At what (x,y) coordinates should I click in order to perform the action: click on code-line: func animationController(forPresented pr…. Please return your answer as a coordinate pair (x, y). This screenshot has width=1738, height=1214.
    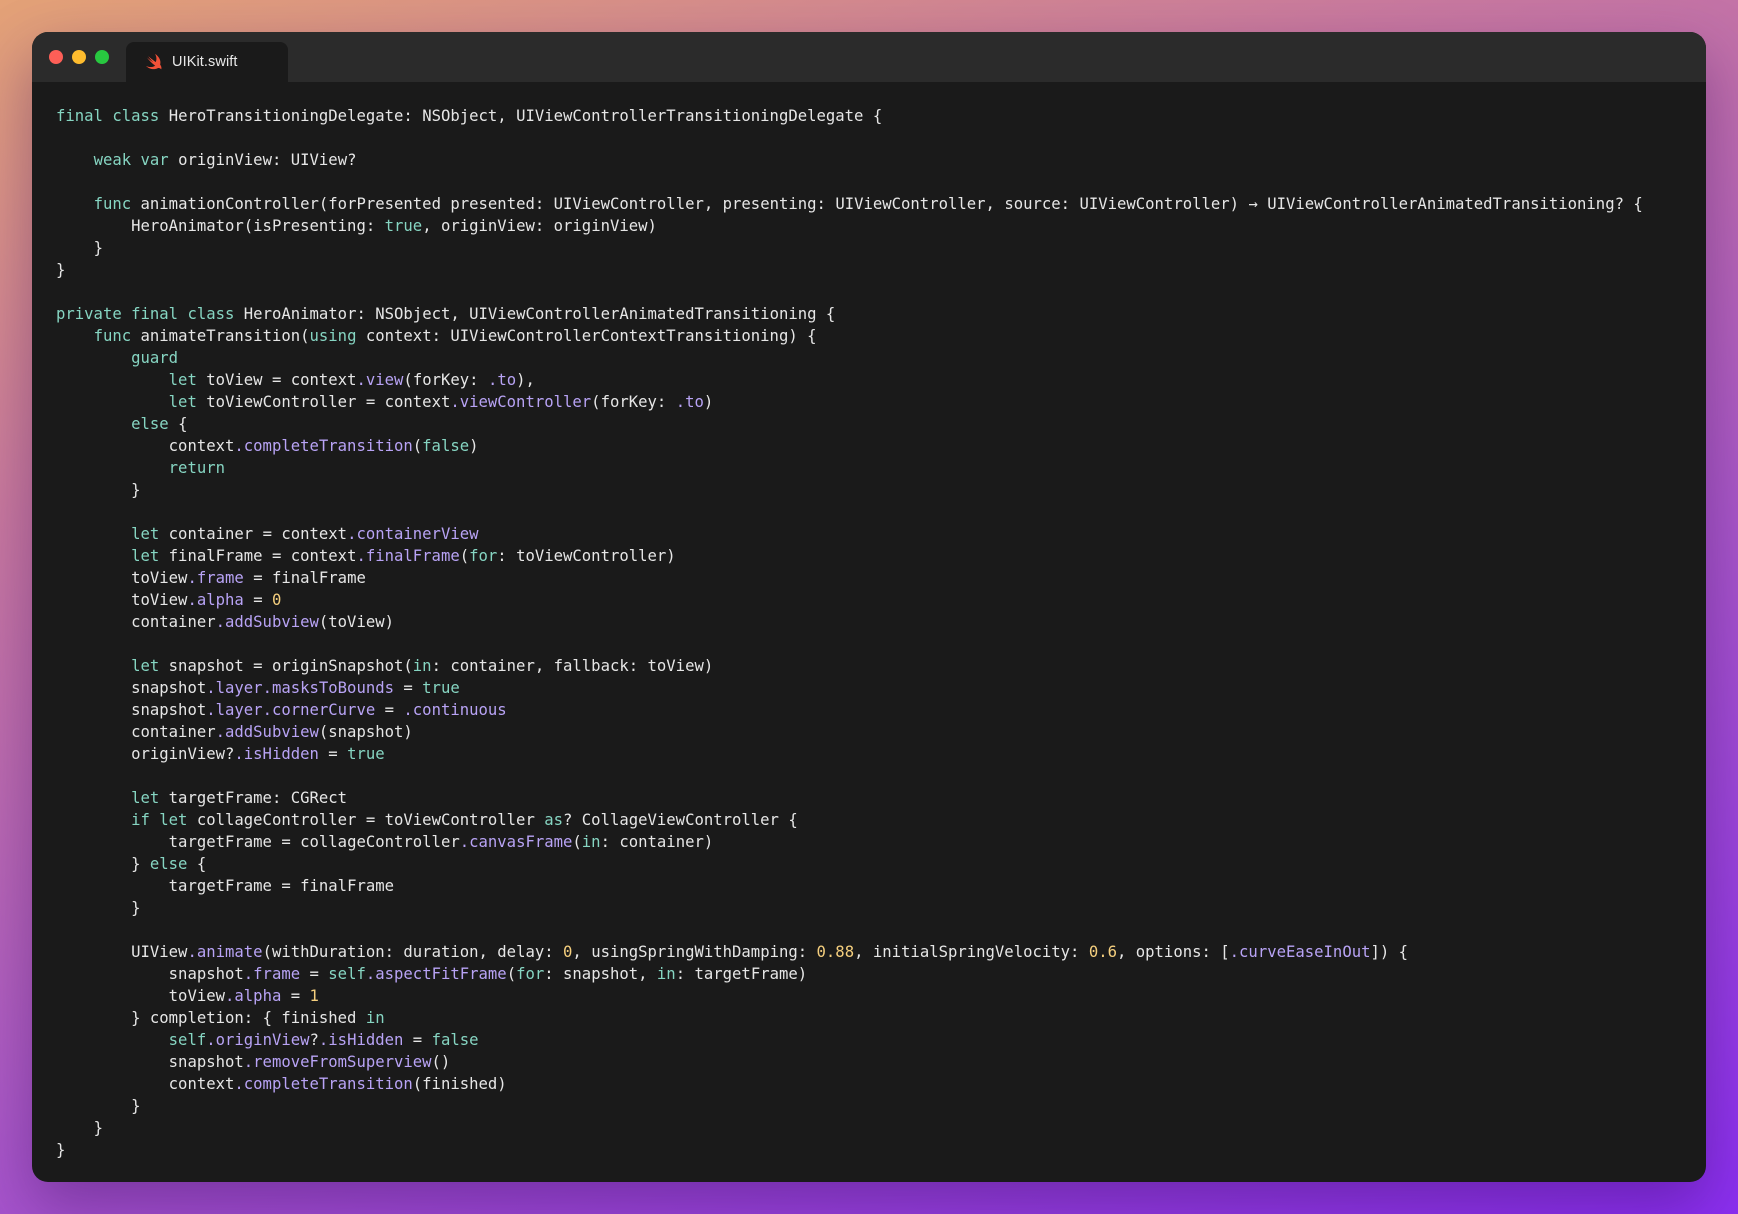
    Looking at the image, I should click on (868, 204).